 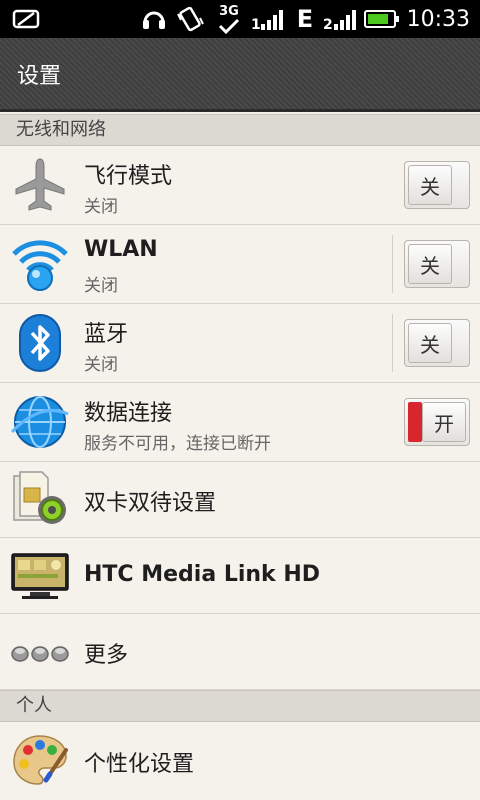 What do you see at coordinates (40, 652) in the screenshot?
I see `more-dots-icon` at bounding box center [40, 652].